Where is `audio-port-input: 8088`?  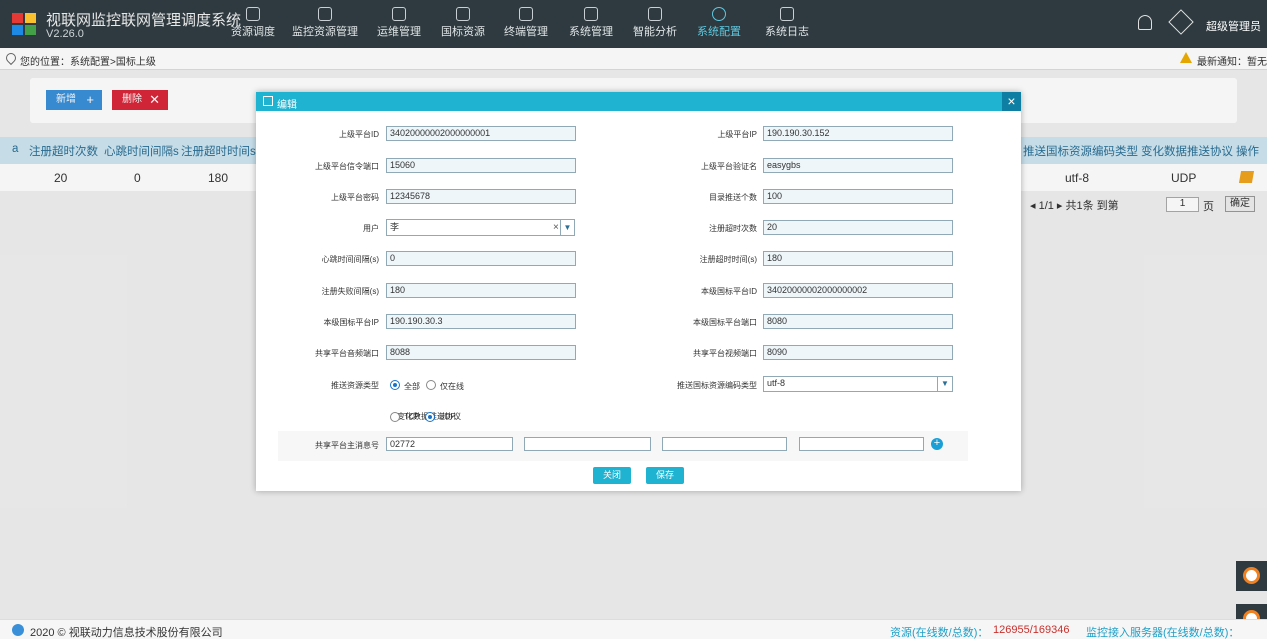
audio-port-input: 8088 is located at coordinates (481, 352).